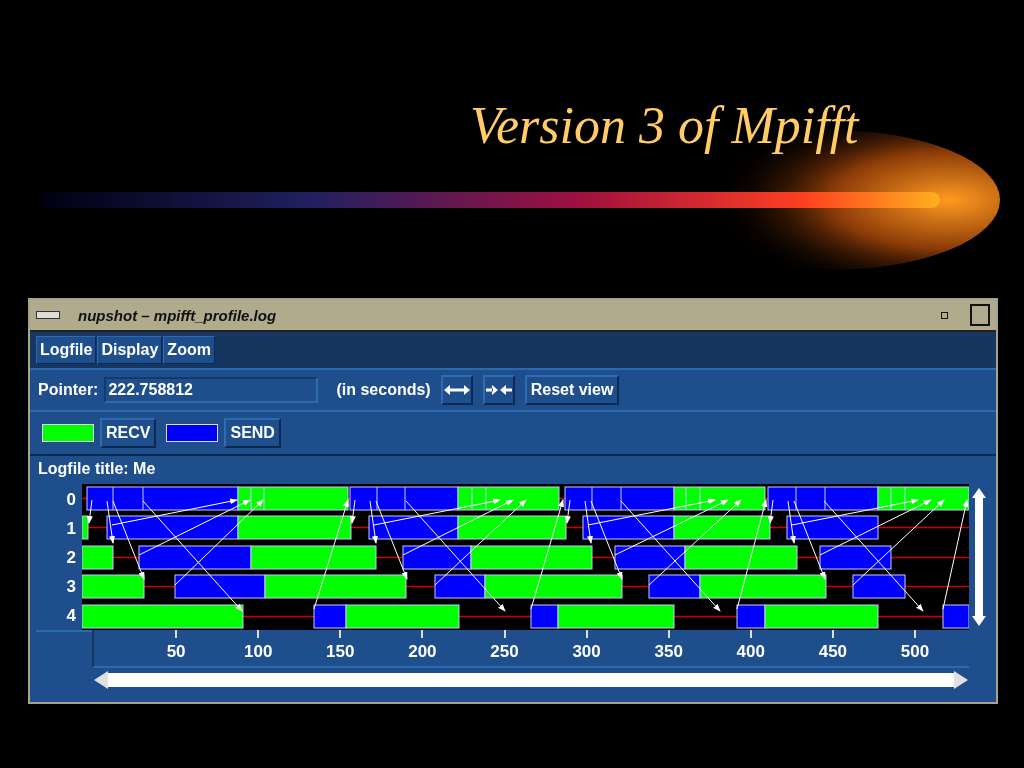 This screenshot has height=768, width=1024. I want to click on axis-tick-label: 250, so click(504, 652).